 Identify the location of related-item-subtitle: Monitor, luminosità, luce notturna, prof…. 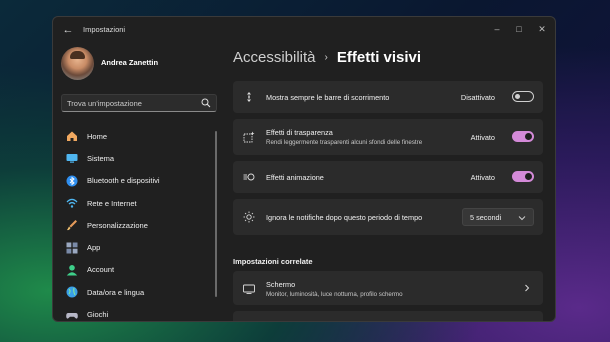
(334, 294).